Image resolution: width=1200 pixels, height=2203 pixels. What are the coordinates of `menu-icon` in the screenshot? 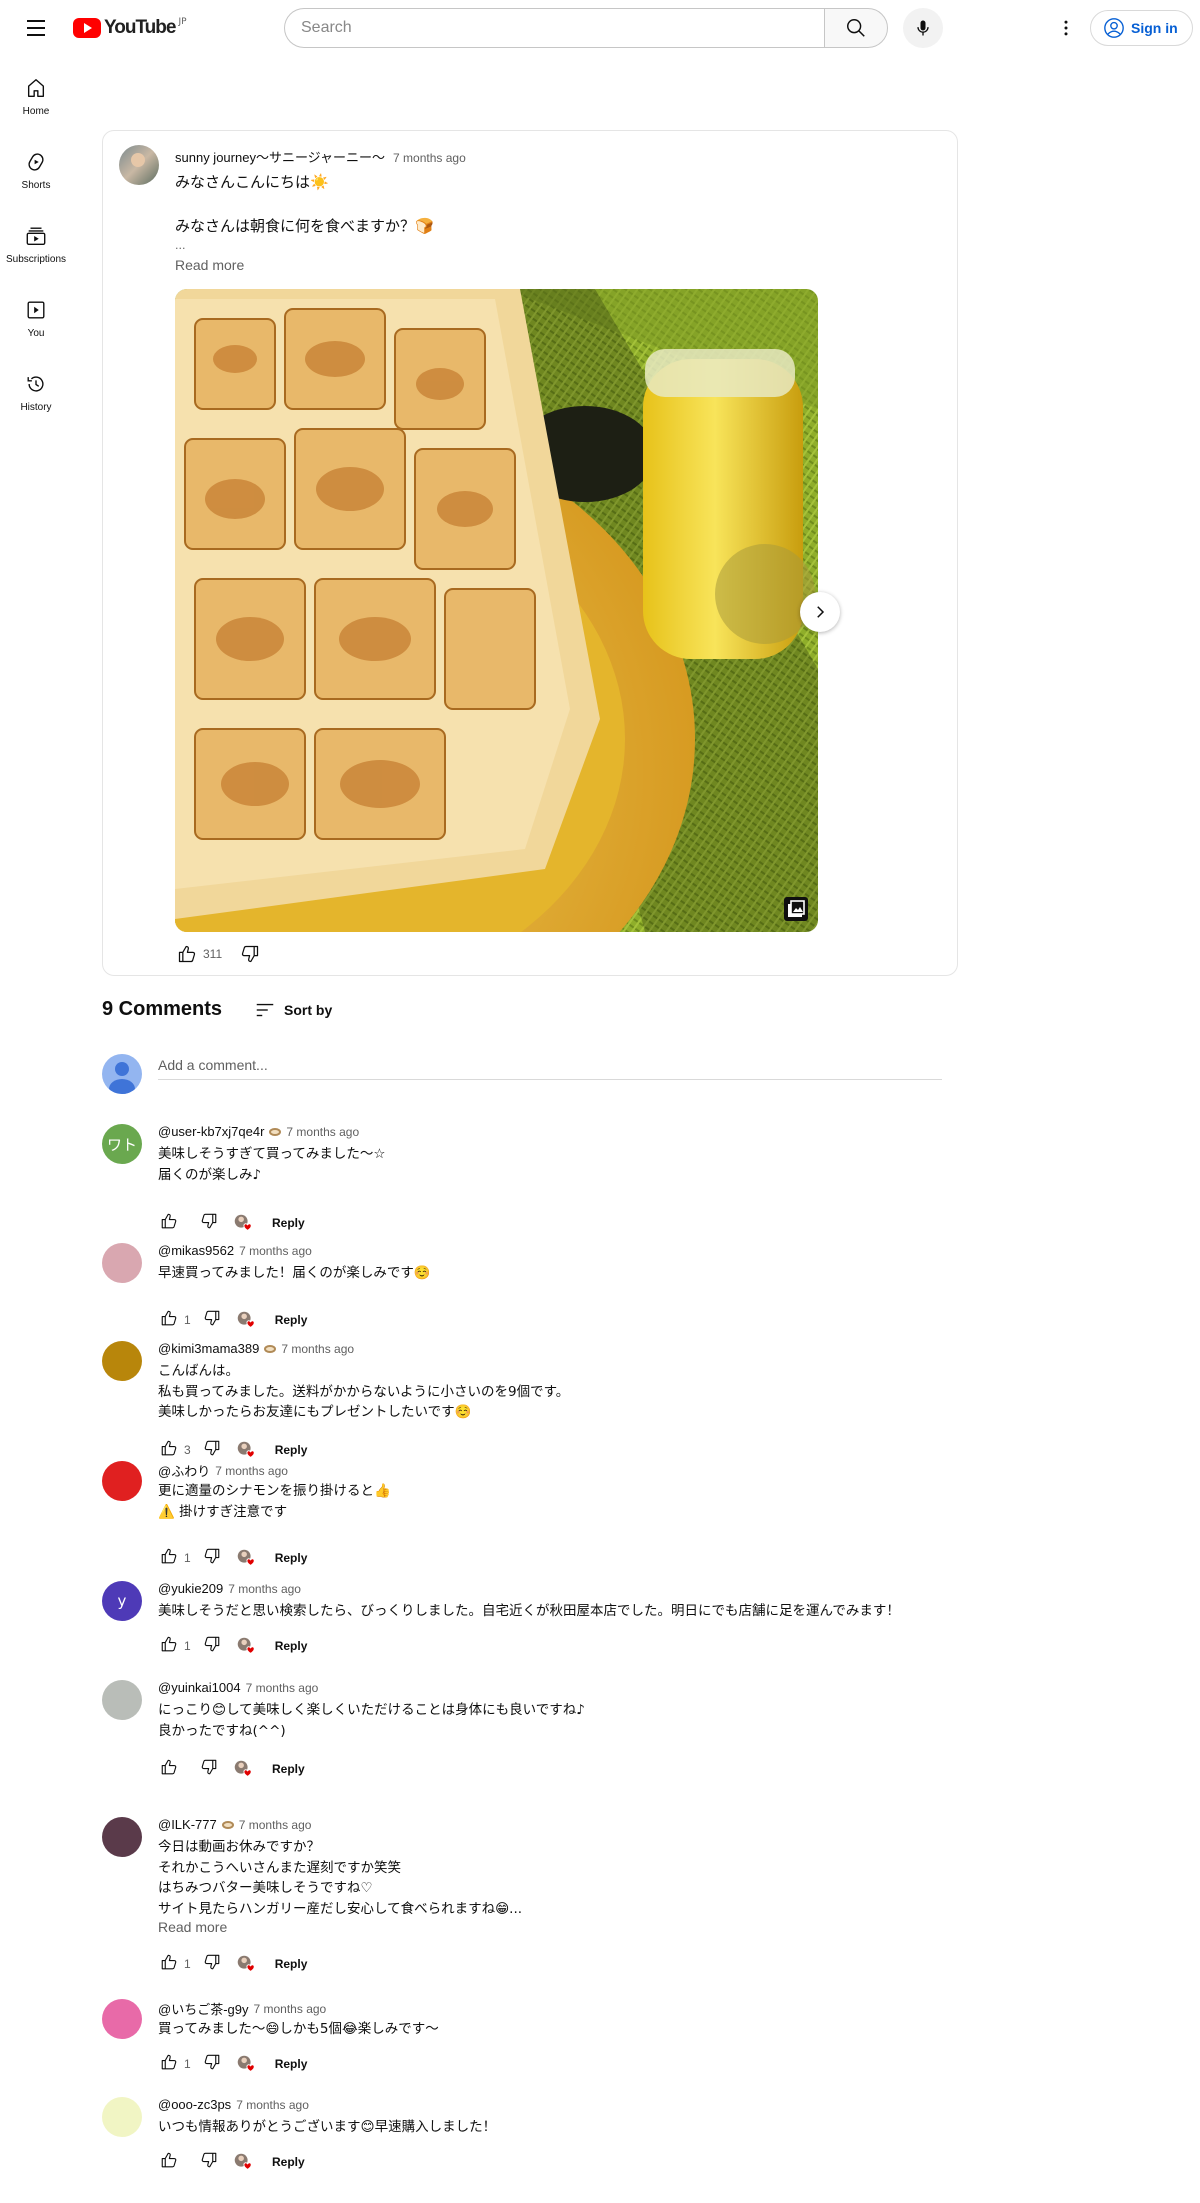 It's located at (36, 28).